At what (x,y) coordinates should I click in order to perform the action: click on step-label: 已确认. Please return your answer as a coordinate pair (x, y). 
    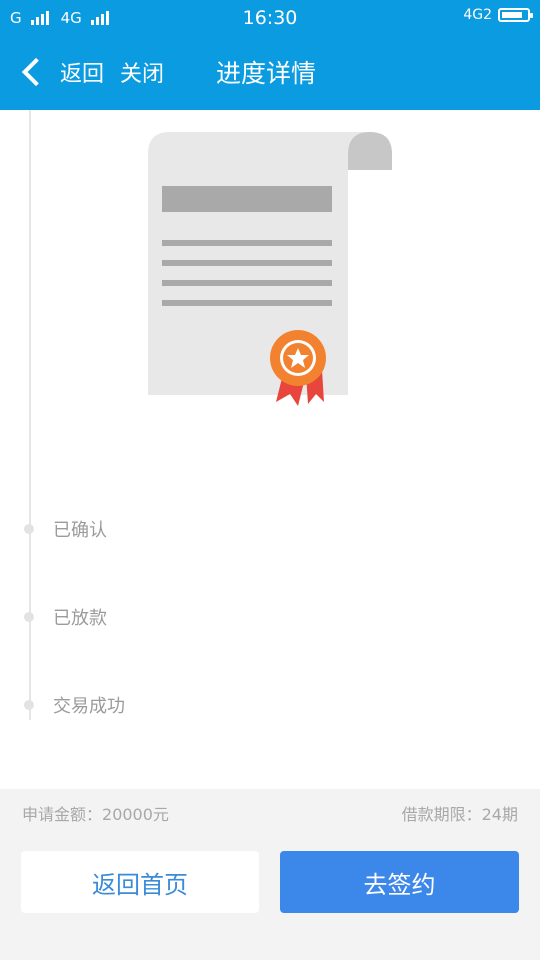
    Looking at the image, I should click on (80, 530).